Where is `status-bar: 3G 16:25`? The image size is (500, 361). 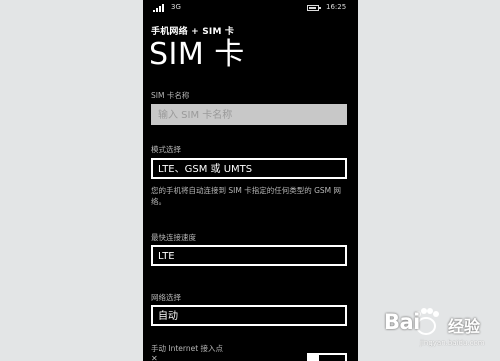 status-bar: 3G 16:25 is located at coordinates (250, 8).